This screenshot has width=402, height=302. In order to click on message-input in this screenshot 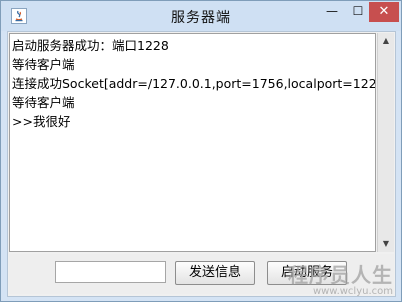, I will do `click(110, 272)`.